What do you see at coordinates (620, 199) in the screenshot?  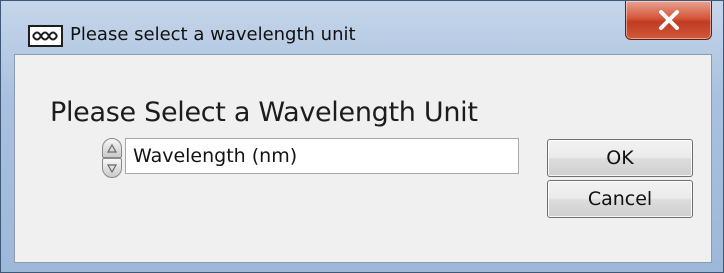 I see `cancel-button: Cancel` at bounding box center [620, 199].